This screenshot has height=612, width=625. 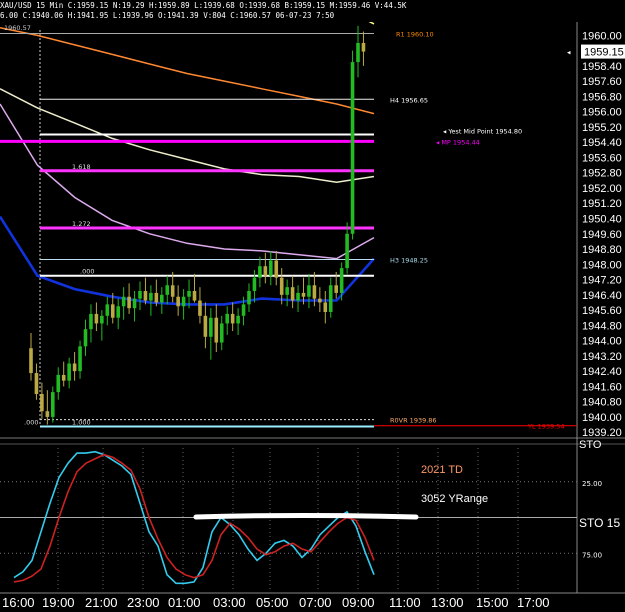 What do you see at coordinates (602, 158) in the screenshot?
I see `price-tick-label: 1953.60` at bounding box center [602, 158].